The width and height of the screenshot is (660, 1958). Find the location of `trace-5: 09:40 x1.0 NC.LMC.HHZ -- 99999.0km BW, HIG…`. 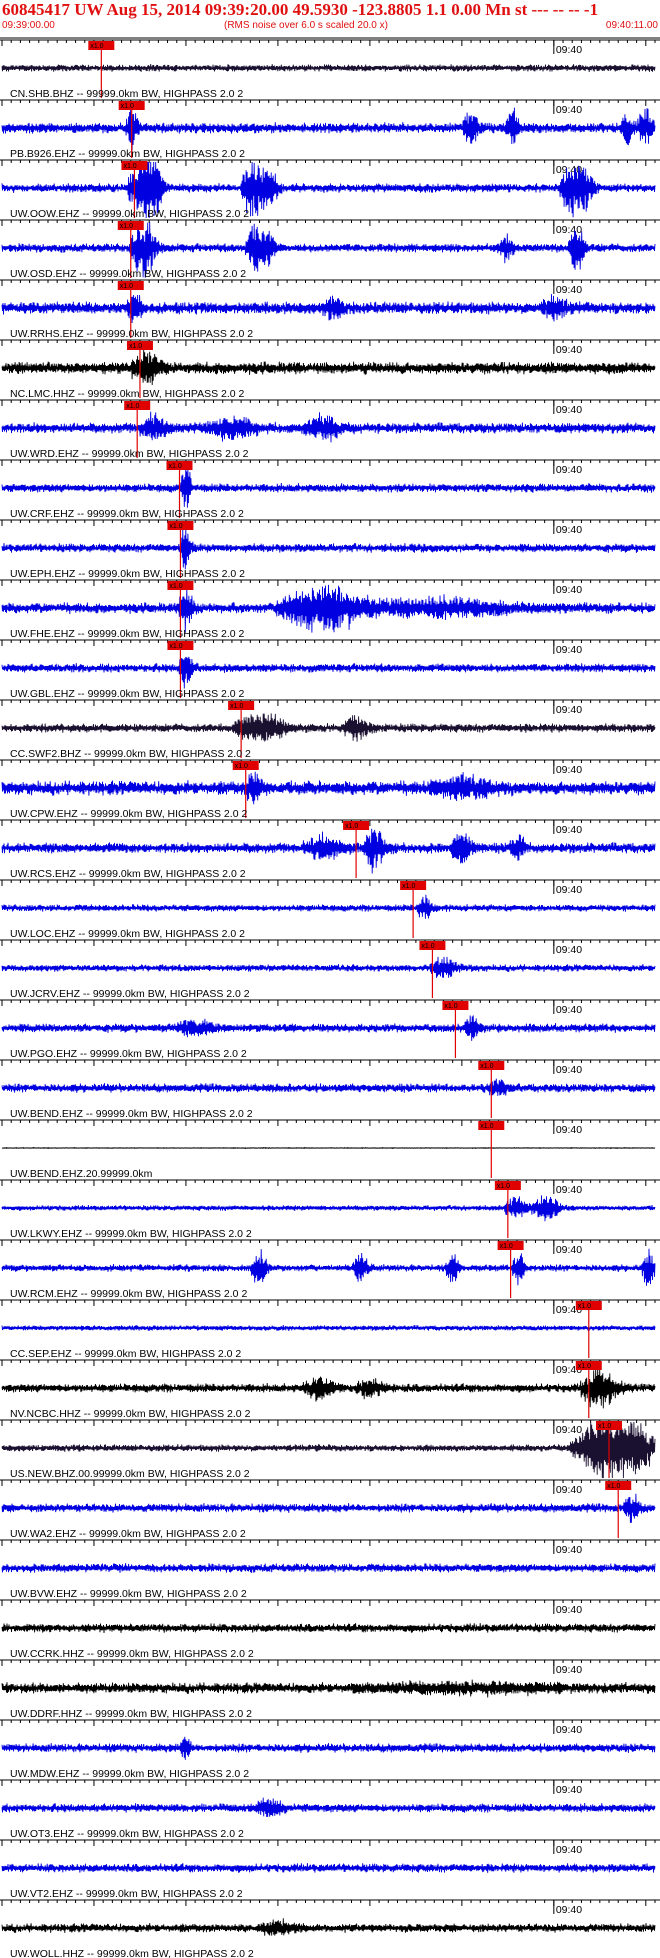

trace-5: 09:40 x1.0 NC.LMC.HHZ -- 99999.0km BW, HIG… is located at coordinates (330, 369).